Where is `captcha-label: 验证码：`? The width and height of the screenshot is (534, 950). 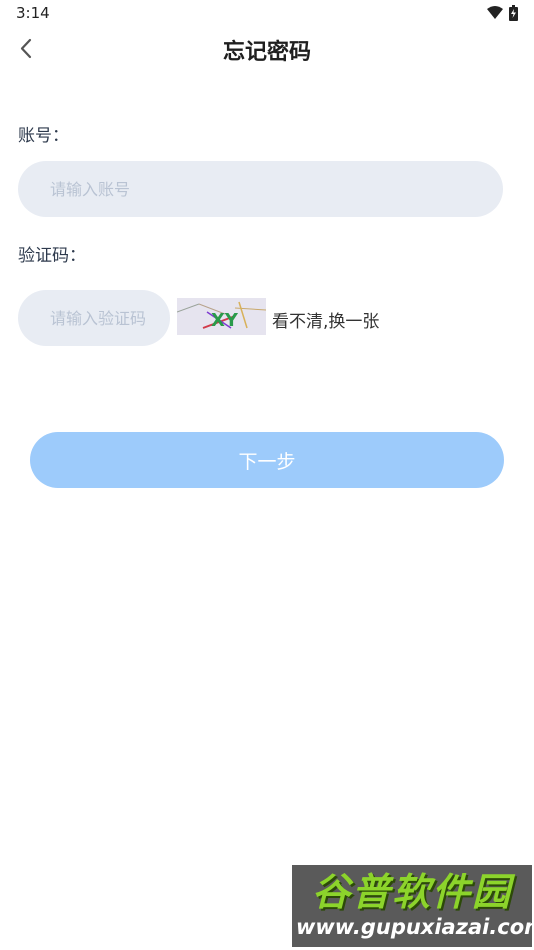
captcha-label: 验证码： is located at coordinates (52, 256).